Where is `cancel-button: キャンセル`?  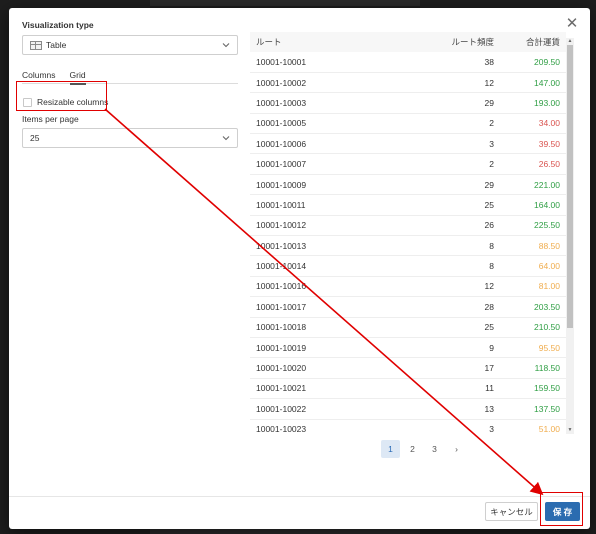 cancel-button: キャンセル is located at coordinates (511, 511).